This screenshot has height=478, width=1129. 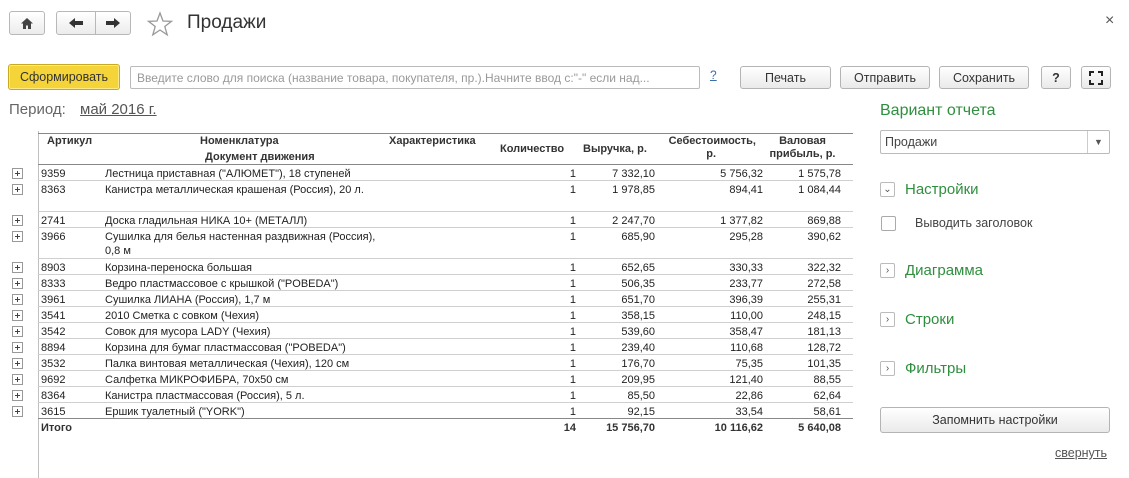 What do you see at coordinates (746, 284) in the screenshot?
I see `cell-cost: 233,77` at bounding box center [746, 284].